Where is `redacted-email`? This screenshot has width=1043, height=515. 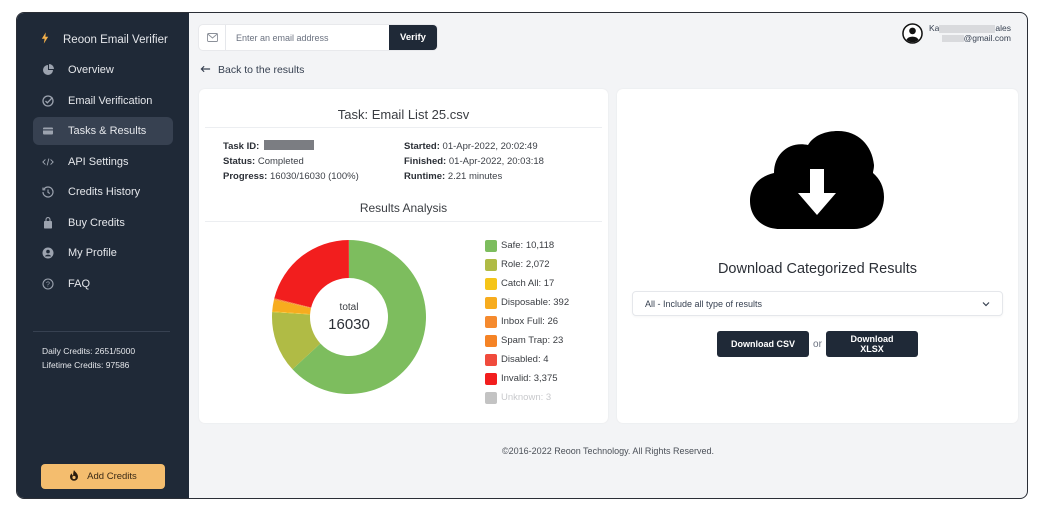
redacted-email is located at coordinates (952, 39).